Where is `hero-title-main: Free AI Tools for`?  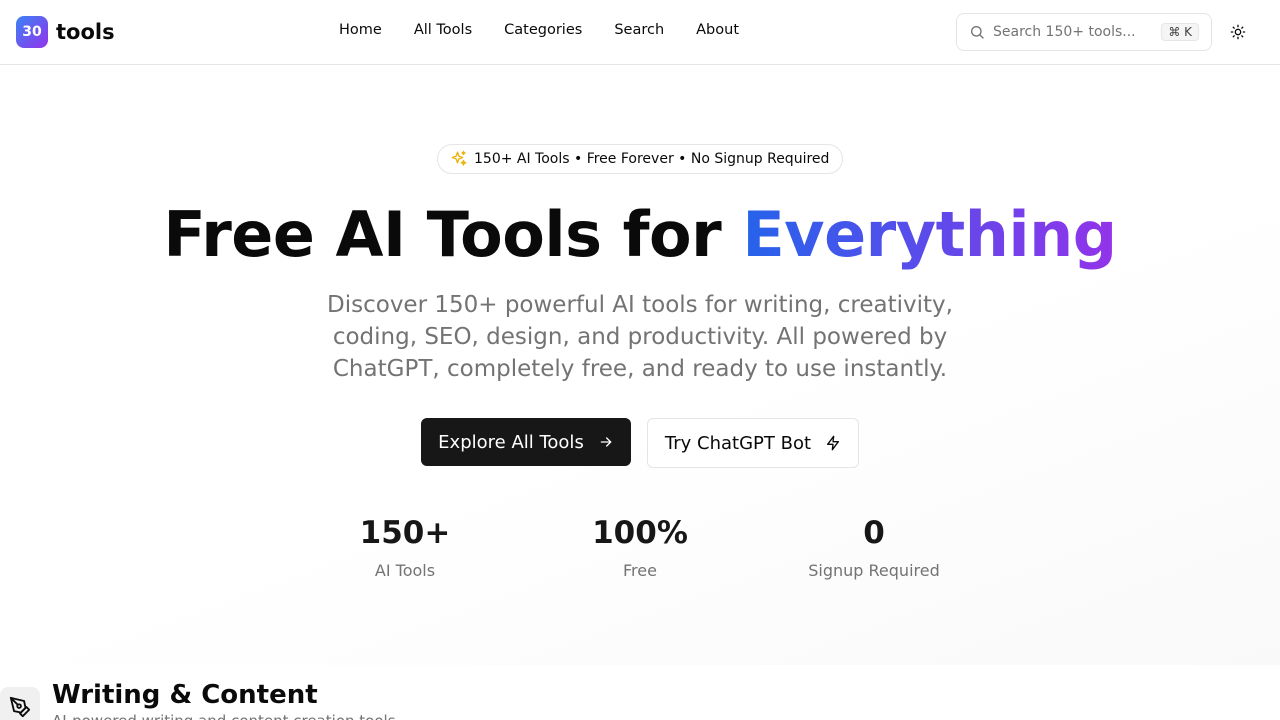
hero-title-main: Free AI Tools for is located at coordinates (453, 234).